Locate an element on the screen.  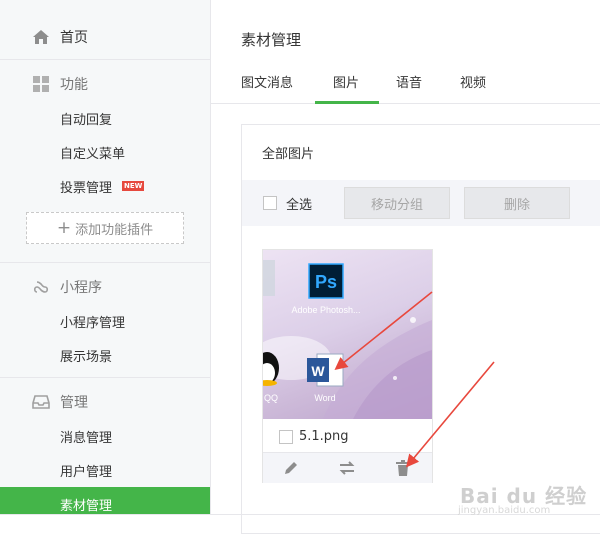
new-badge: NEW is located at coordinates (133, 186).